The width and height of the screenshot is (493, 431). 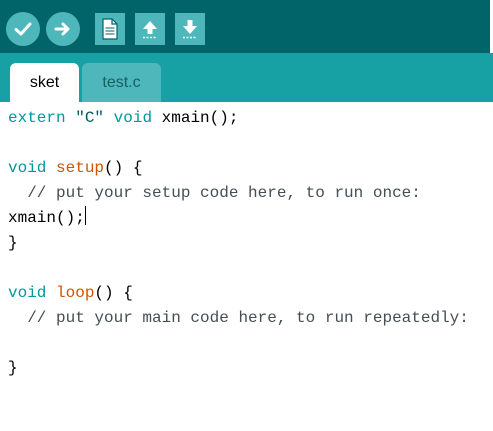 I want to click on new-file-icon, so click(x=110, y=29).